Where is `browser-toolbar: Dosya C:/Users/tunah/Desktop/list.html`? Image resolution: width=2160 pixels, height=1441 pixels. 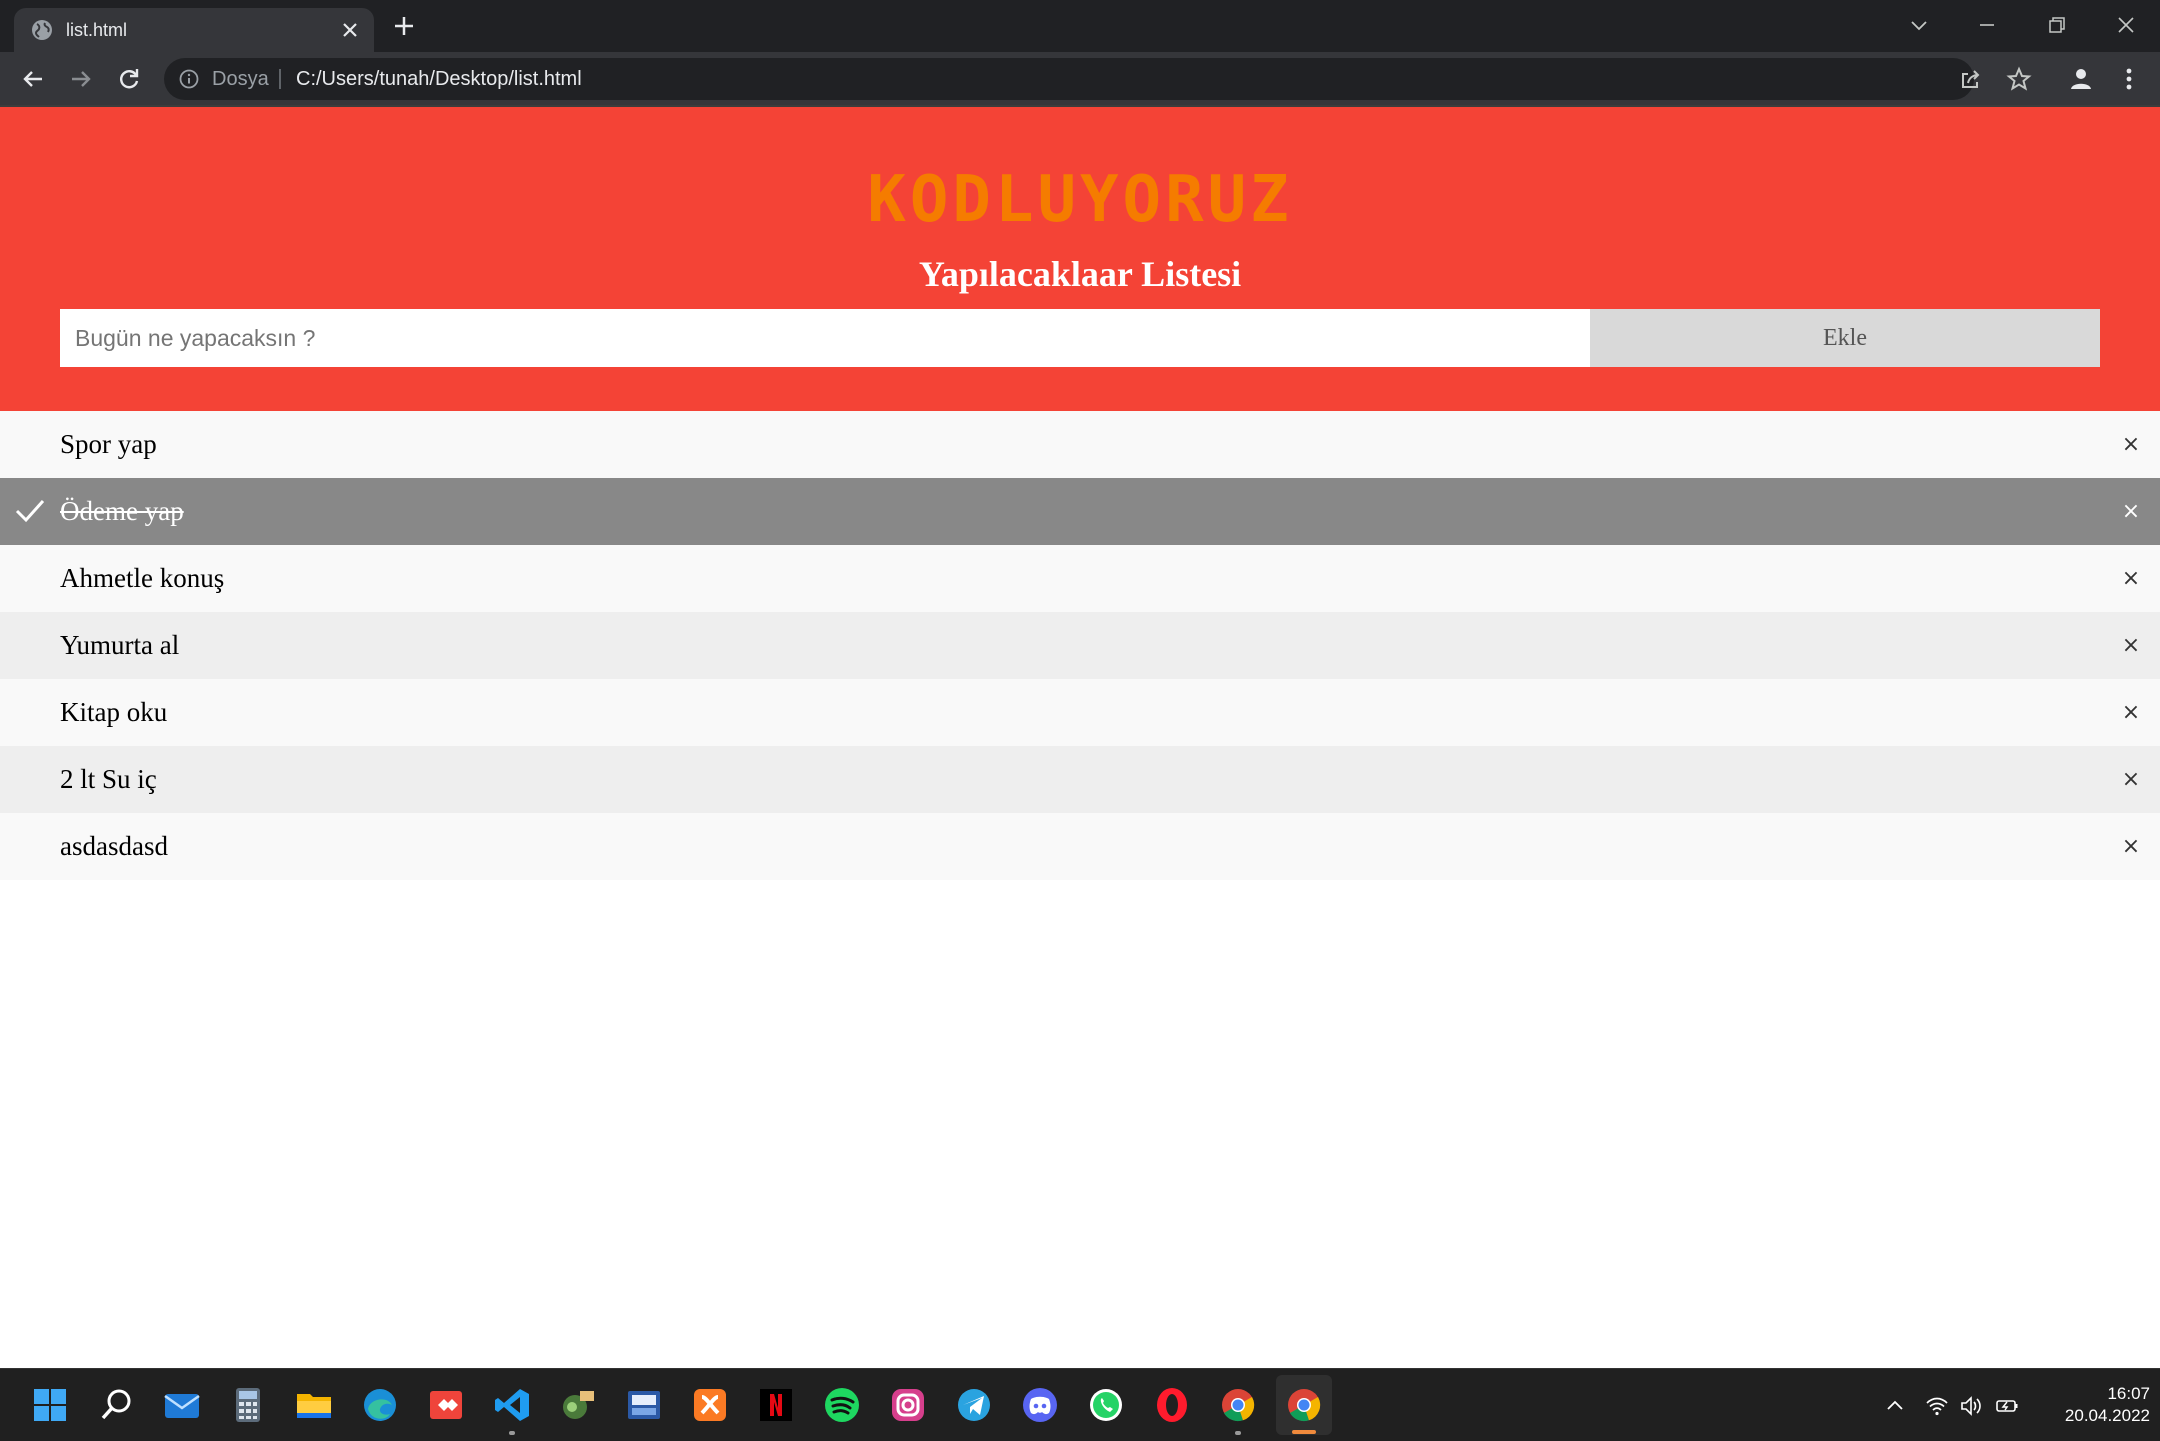
browser-toolbar: Dosya C:/Users/tunah/Desktop/list.html is located at coordinates (1080, 78).